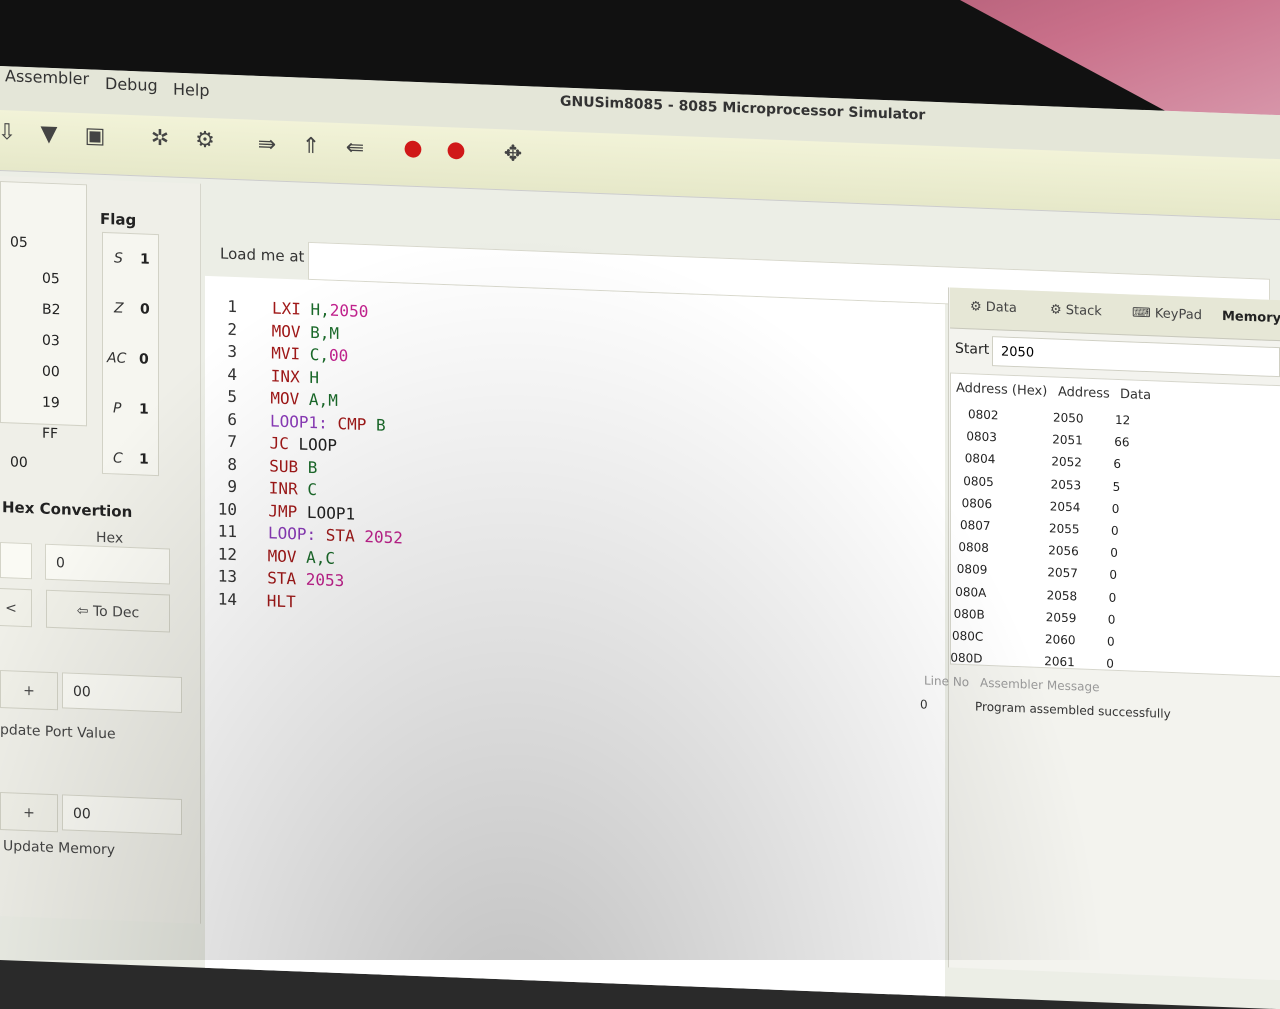 The height and width of the screenshot is (1009, 1280). I want to click on code-token: INR, so click(288, 488).